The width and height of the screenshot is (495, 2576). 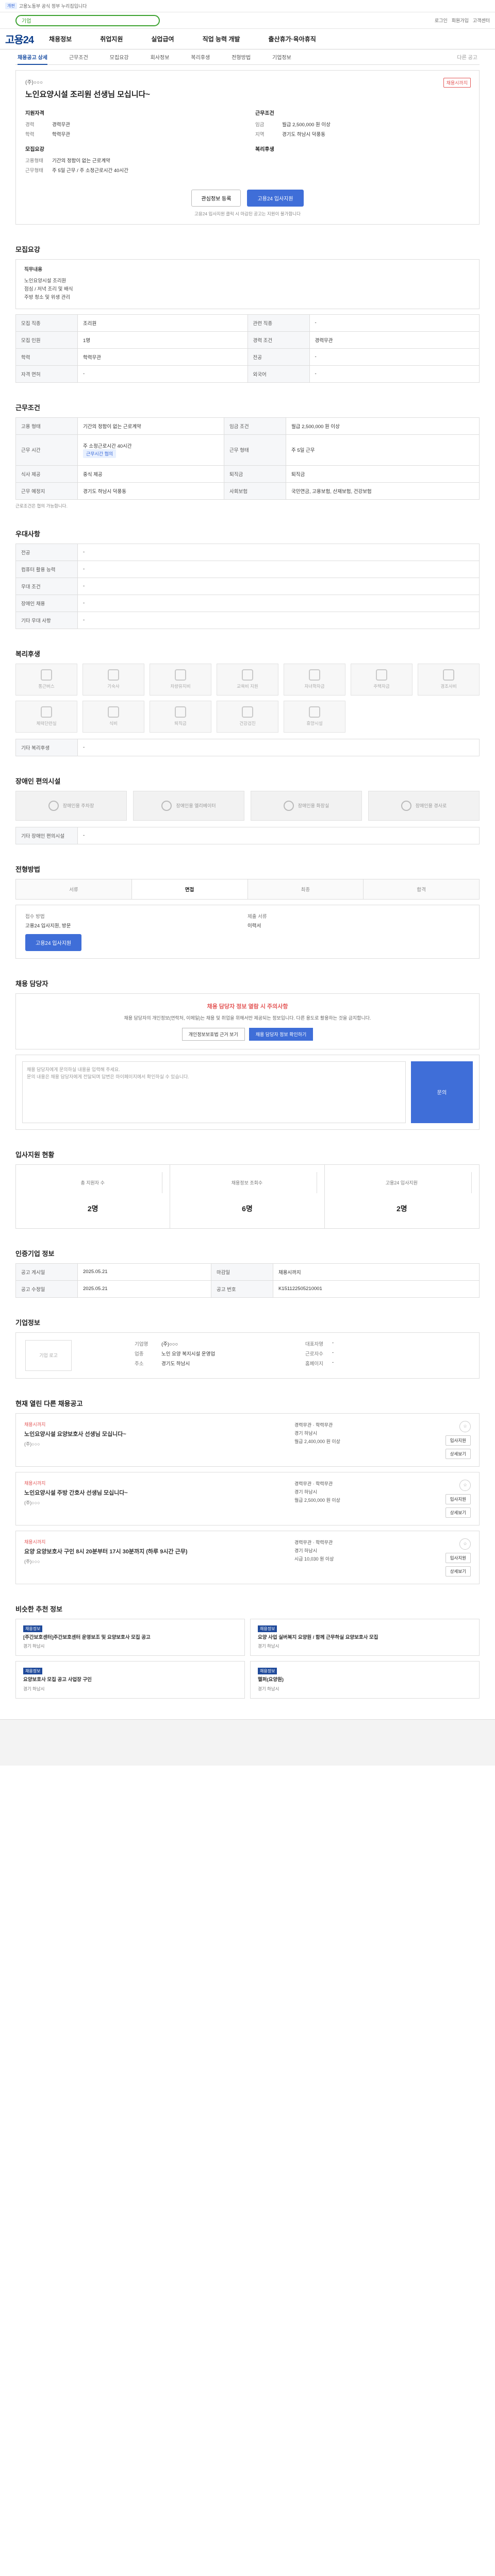 I want to click on view-contact-button: 채용 담당자 정보 확인하기, so click(x=281, y=1034).